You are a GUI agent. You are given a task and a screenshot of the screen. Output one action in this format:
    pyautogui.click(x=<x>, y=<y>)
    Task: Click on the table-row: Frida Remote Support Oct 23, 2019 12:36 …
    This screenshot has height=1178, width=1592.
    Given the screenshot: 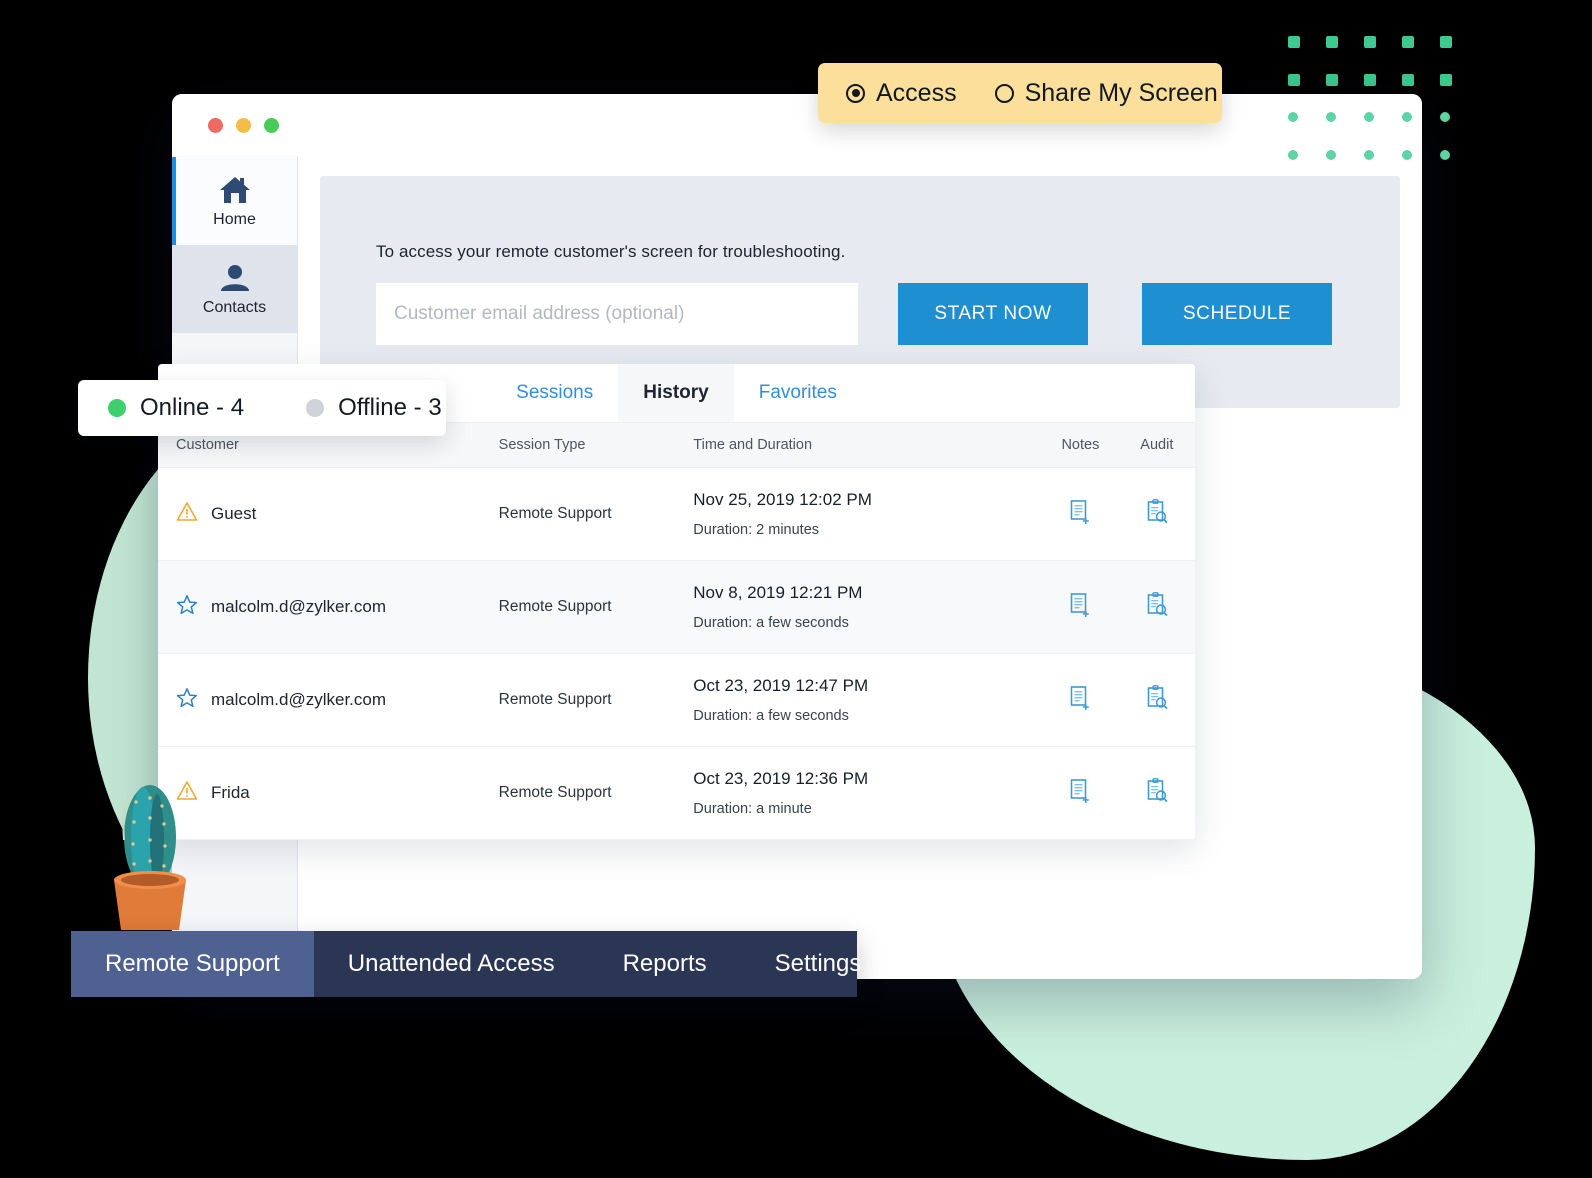 What is the action you would take?
    pyautogui.click(x=676, y=793)
    